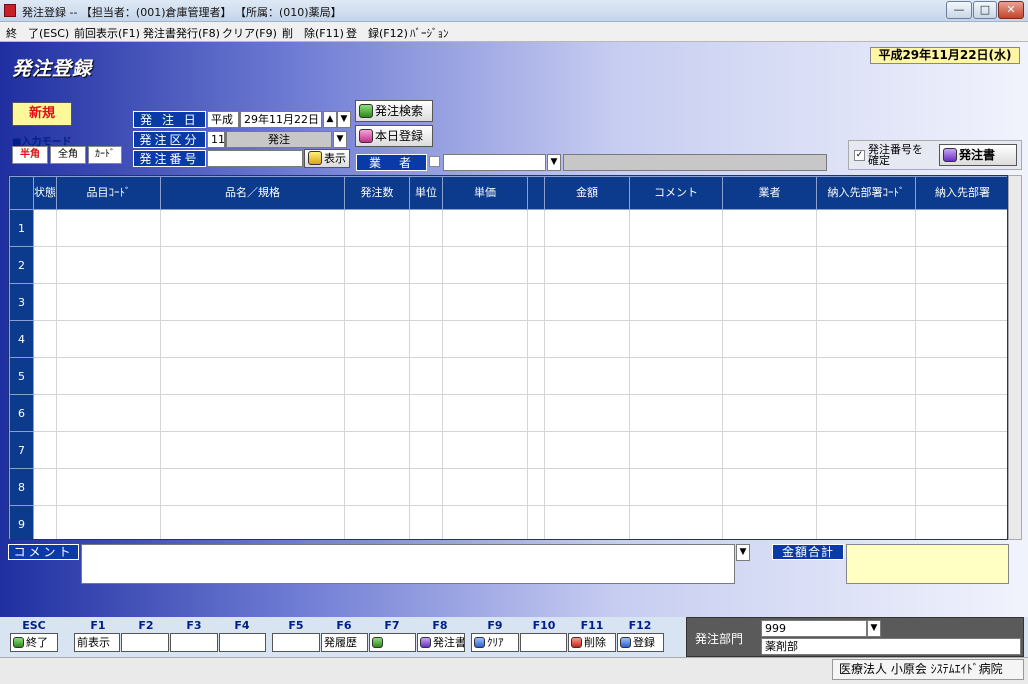  What do you see at coordinates (743, 552) in the screenshot?
I see `comment-dropdown-icon: ▼` at bounding box center [743, 552].